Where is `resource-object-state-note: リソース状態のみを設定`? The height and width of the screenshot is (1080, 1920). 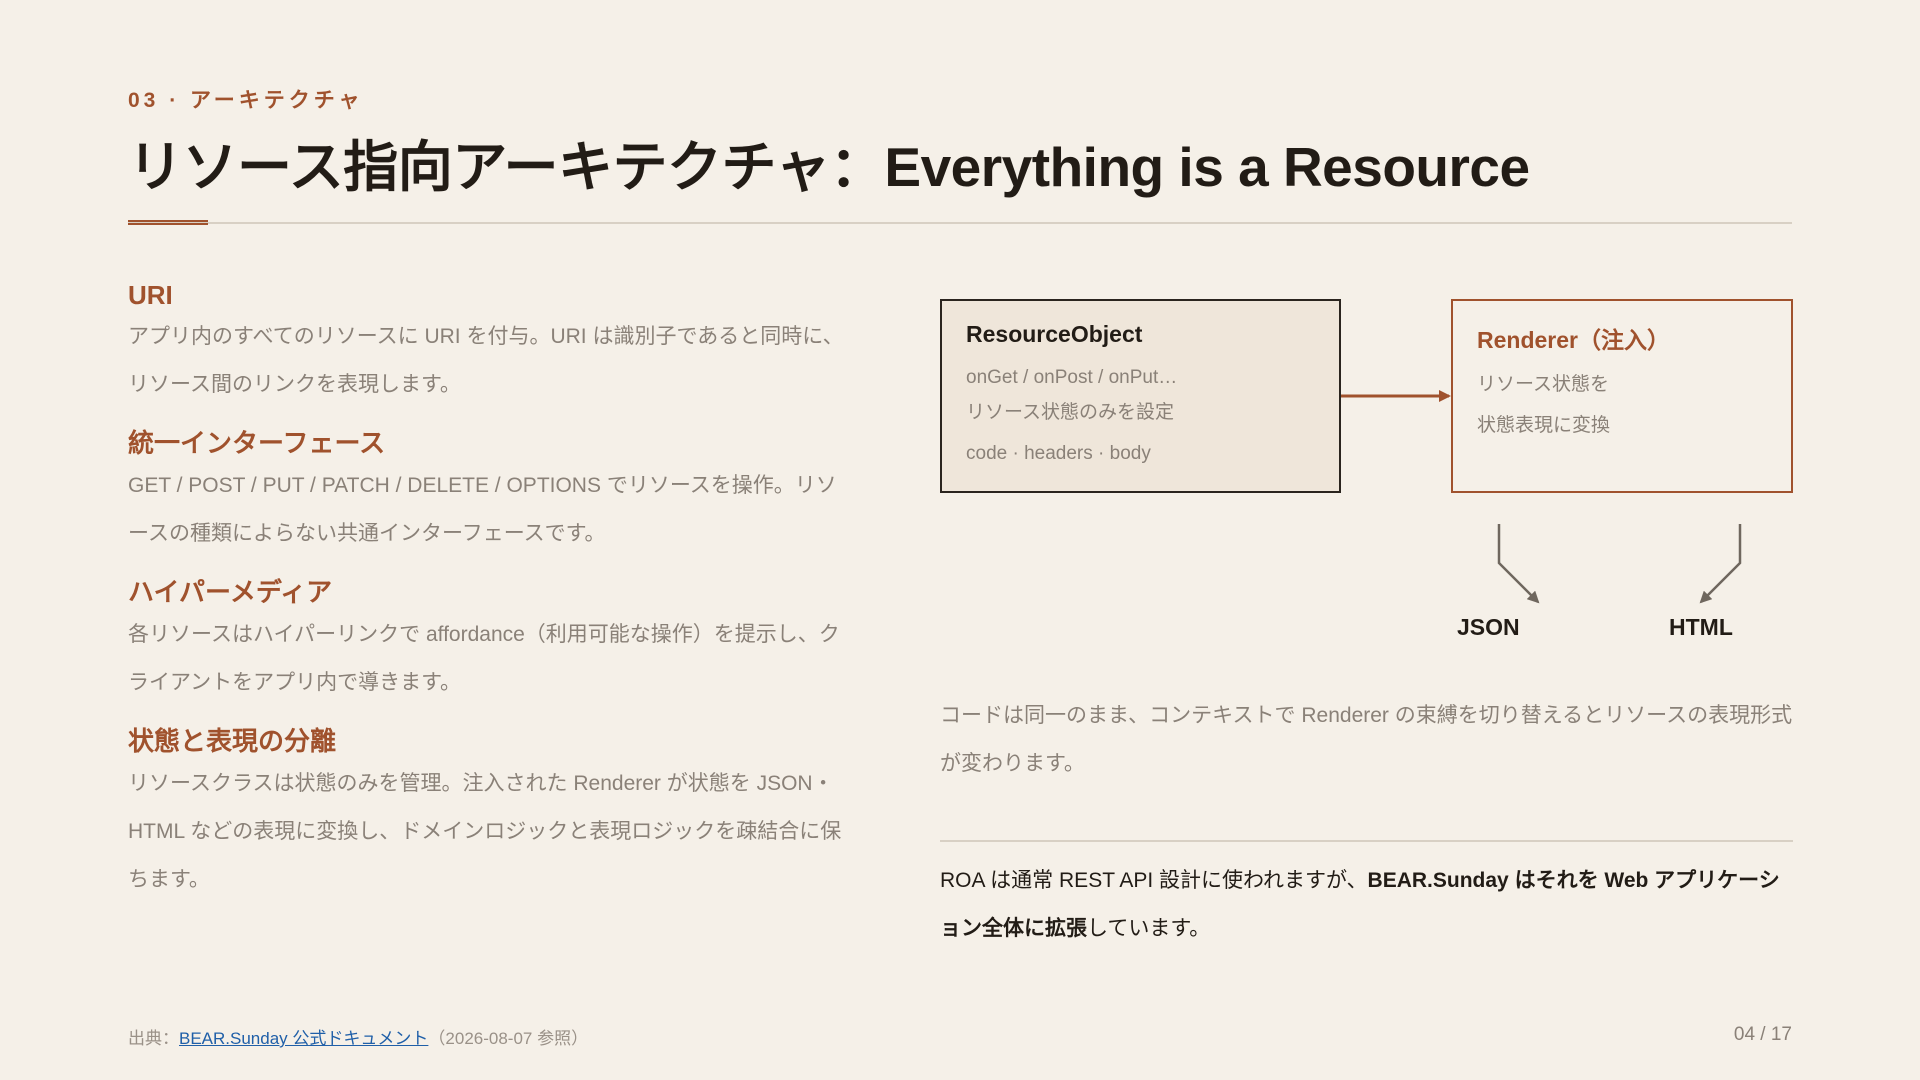
resource-object-state-note: リソース状態のみを設定 is located at coordinates (1070, 412).